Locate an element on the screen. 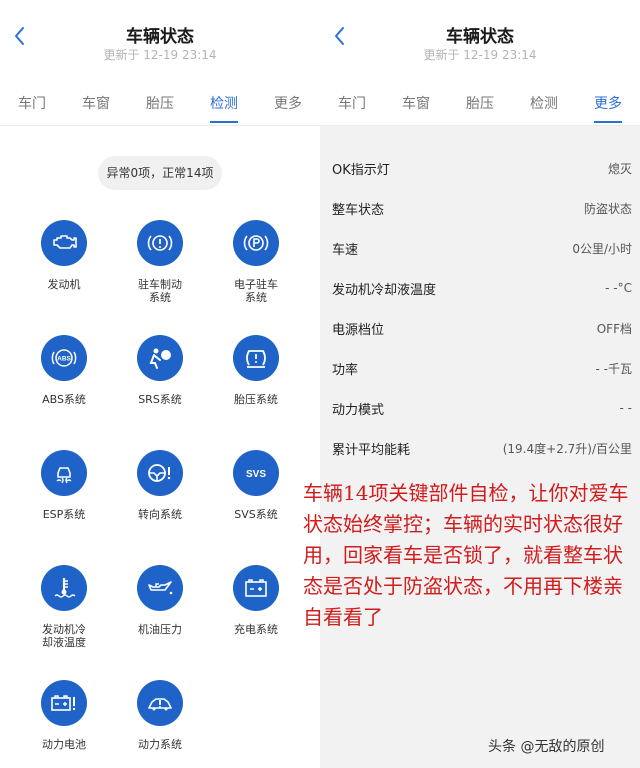 The image size is (640, 768). status-row-drive-mode: 动力模式 - - is located at coordinates (482, 408).